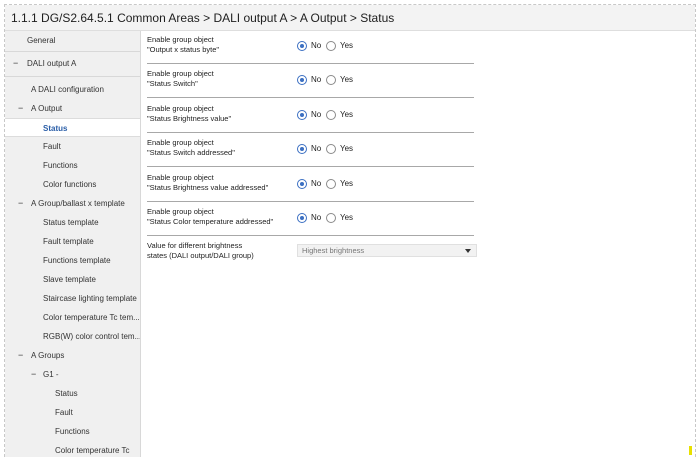  What do you see at coordinates (333, 250) in the screenshot?
I see `dropdown-value: Highest brightness` at bounding box center [333, 250].